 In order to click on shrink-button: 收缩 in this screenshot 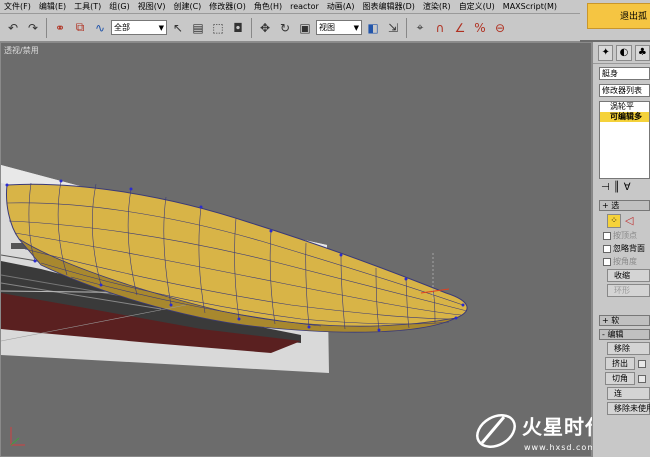, I will do `click(628, 275)`.